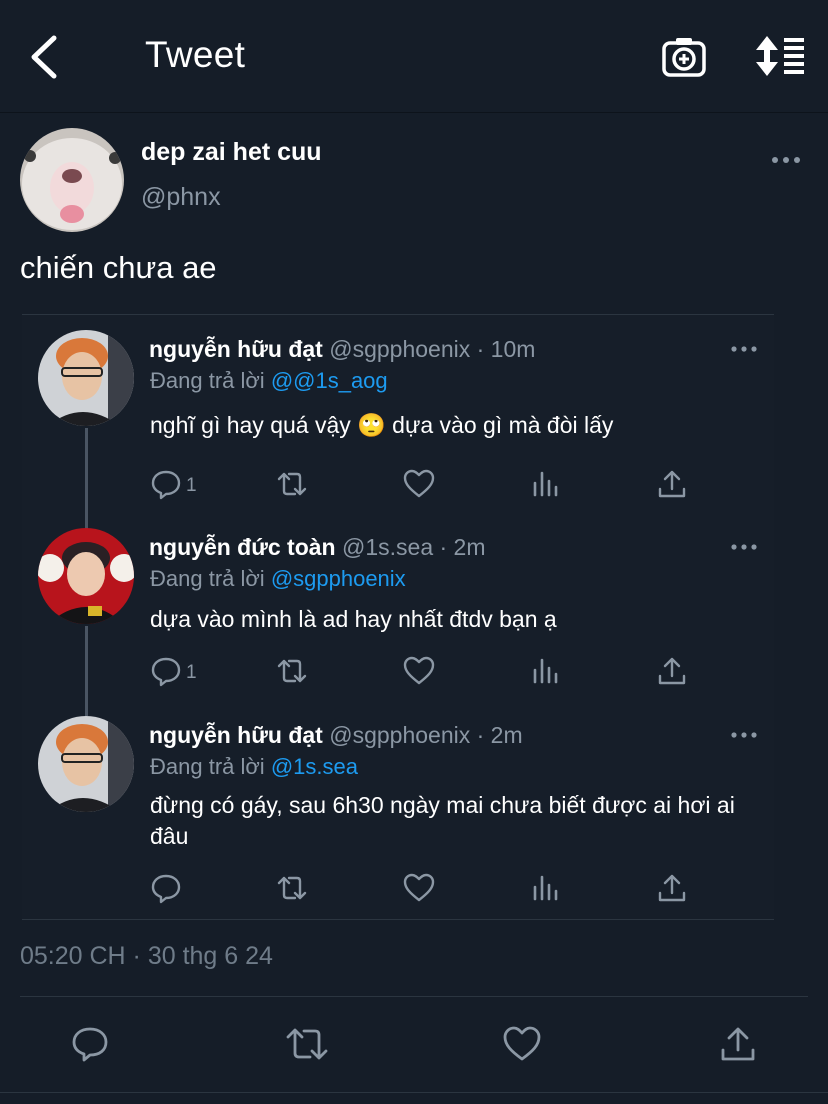  Describe the element at coordinates (353, 619) in the screenshot. I see `reply-text: dựa vào mình là ad hay nhất đtdv bạn ạ` at that location.